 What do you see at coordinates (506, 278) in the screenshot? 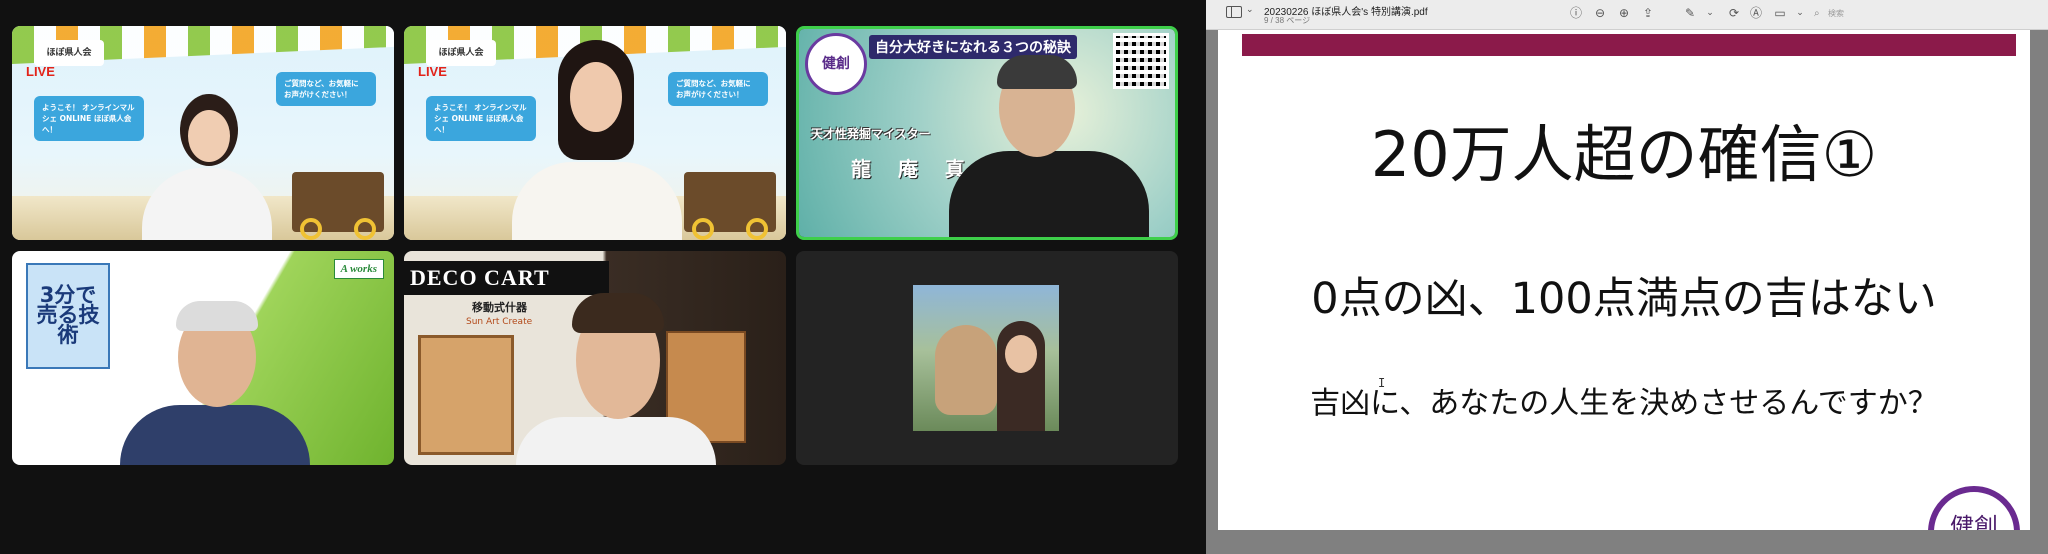
I see `deco-cart-banner: DECO CART` at bounding box center [506, 278].